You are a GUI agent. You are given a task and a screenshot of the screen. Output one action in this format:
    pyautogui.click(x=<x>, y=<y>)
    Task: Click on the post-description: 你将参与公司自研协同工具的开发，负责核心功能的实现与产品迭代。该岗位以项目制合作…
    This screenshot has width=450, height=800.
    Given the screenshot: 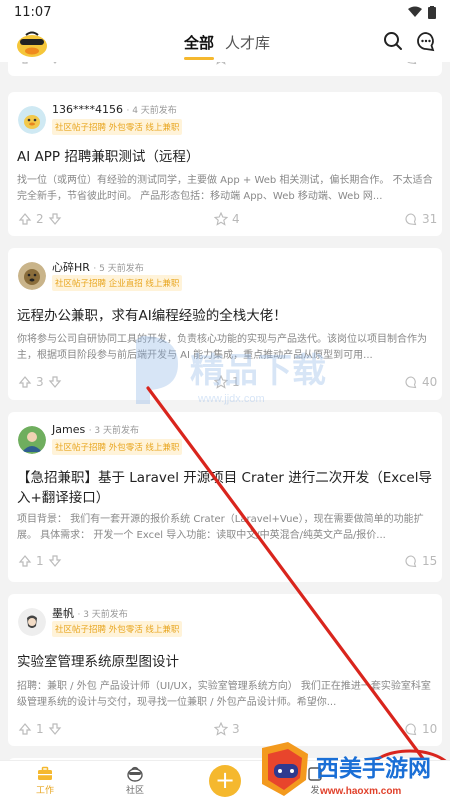 What is the action you would take?
    pyautogui.click(x=225, y=348)
    